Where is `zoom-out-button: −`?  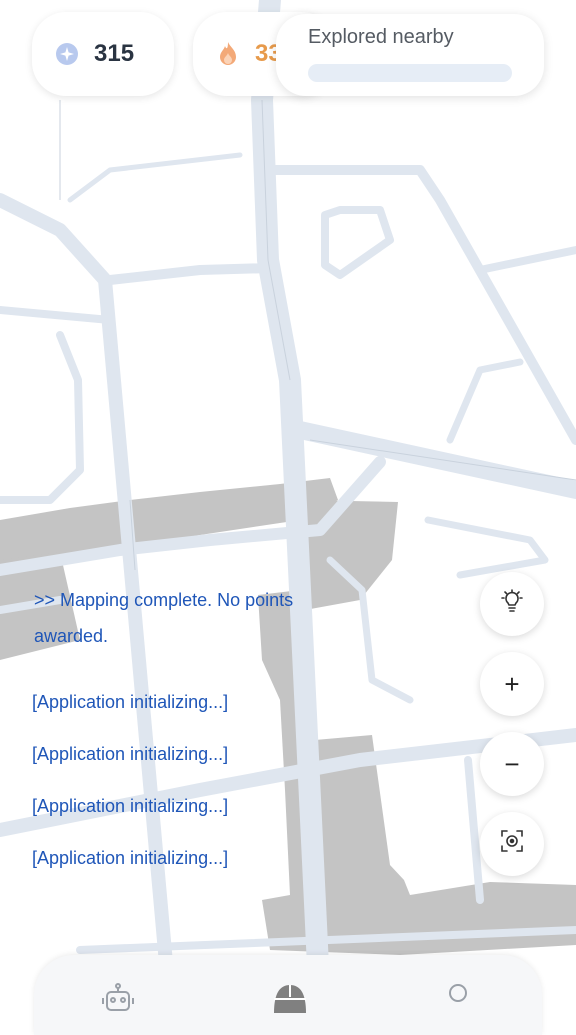 zoom-out-button: − is located at coordinates (512, 764).